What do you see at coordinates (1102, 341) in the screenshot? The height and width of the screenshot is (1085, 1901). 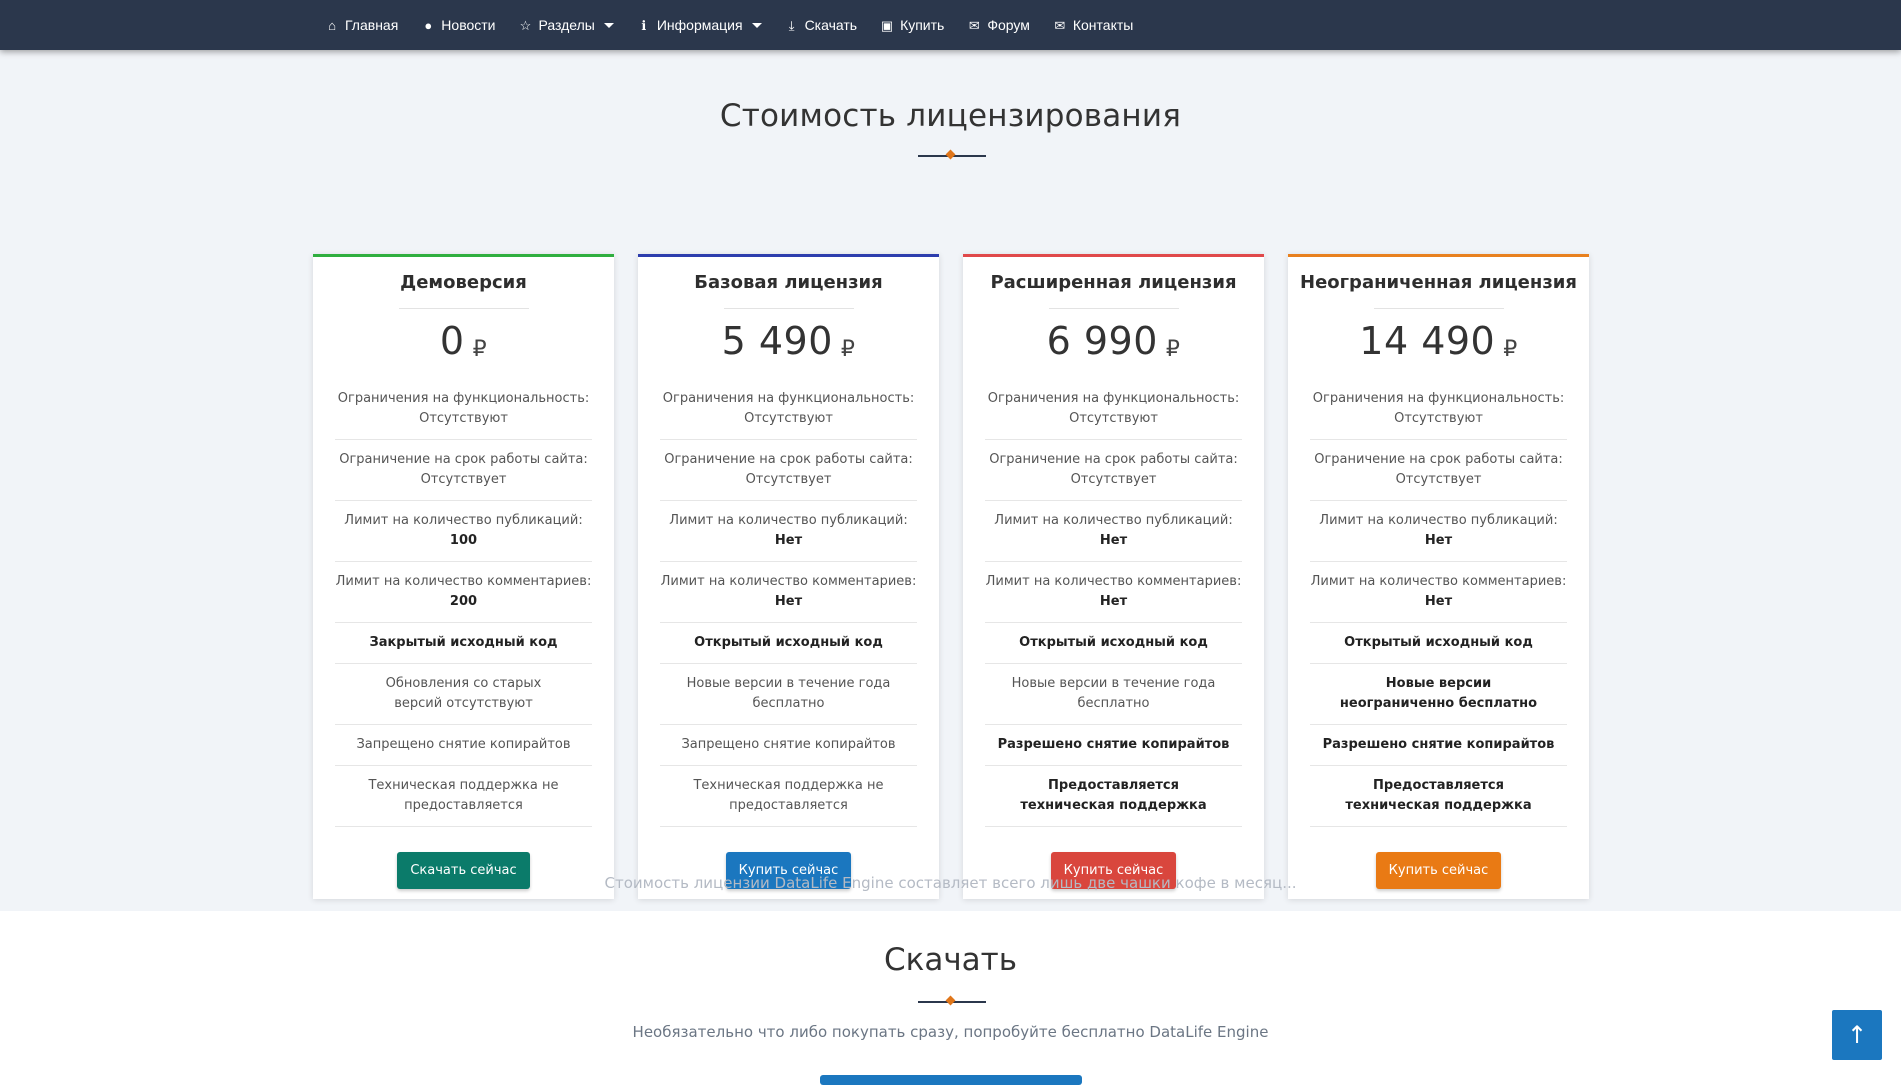 I see `price-value: 6 990` at bounding box center [1102, 341].